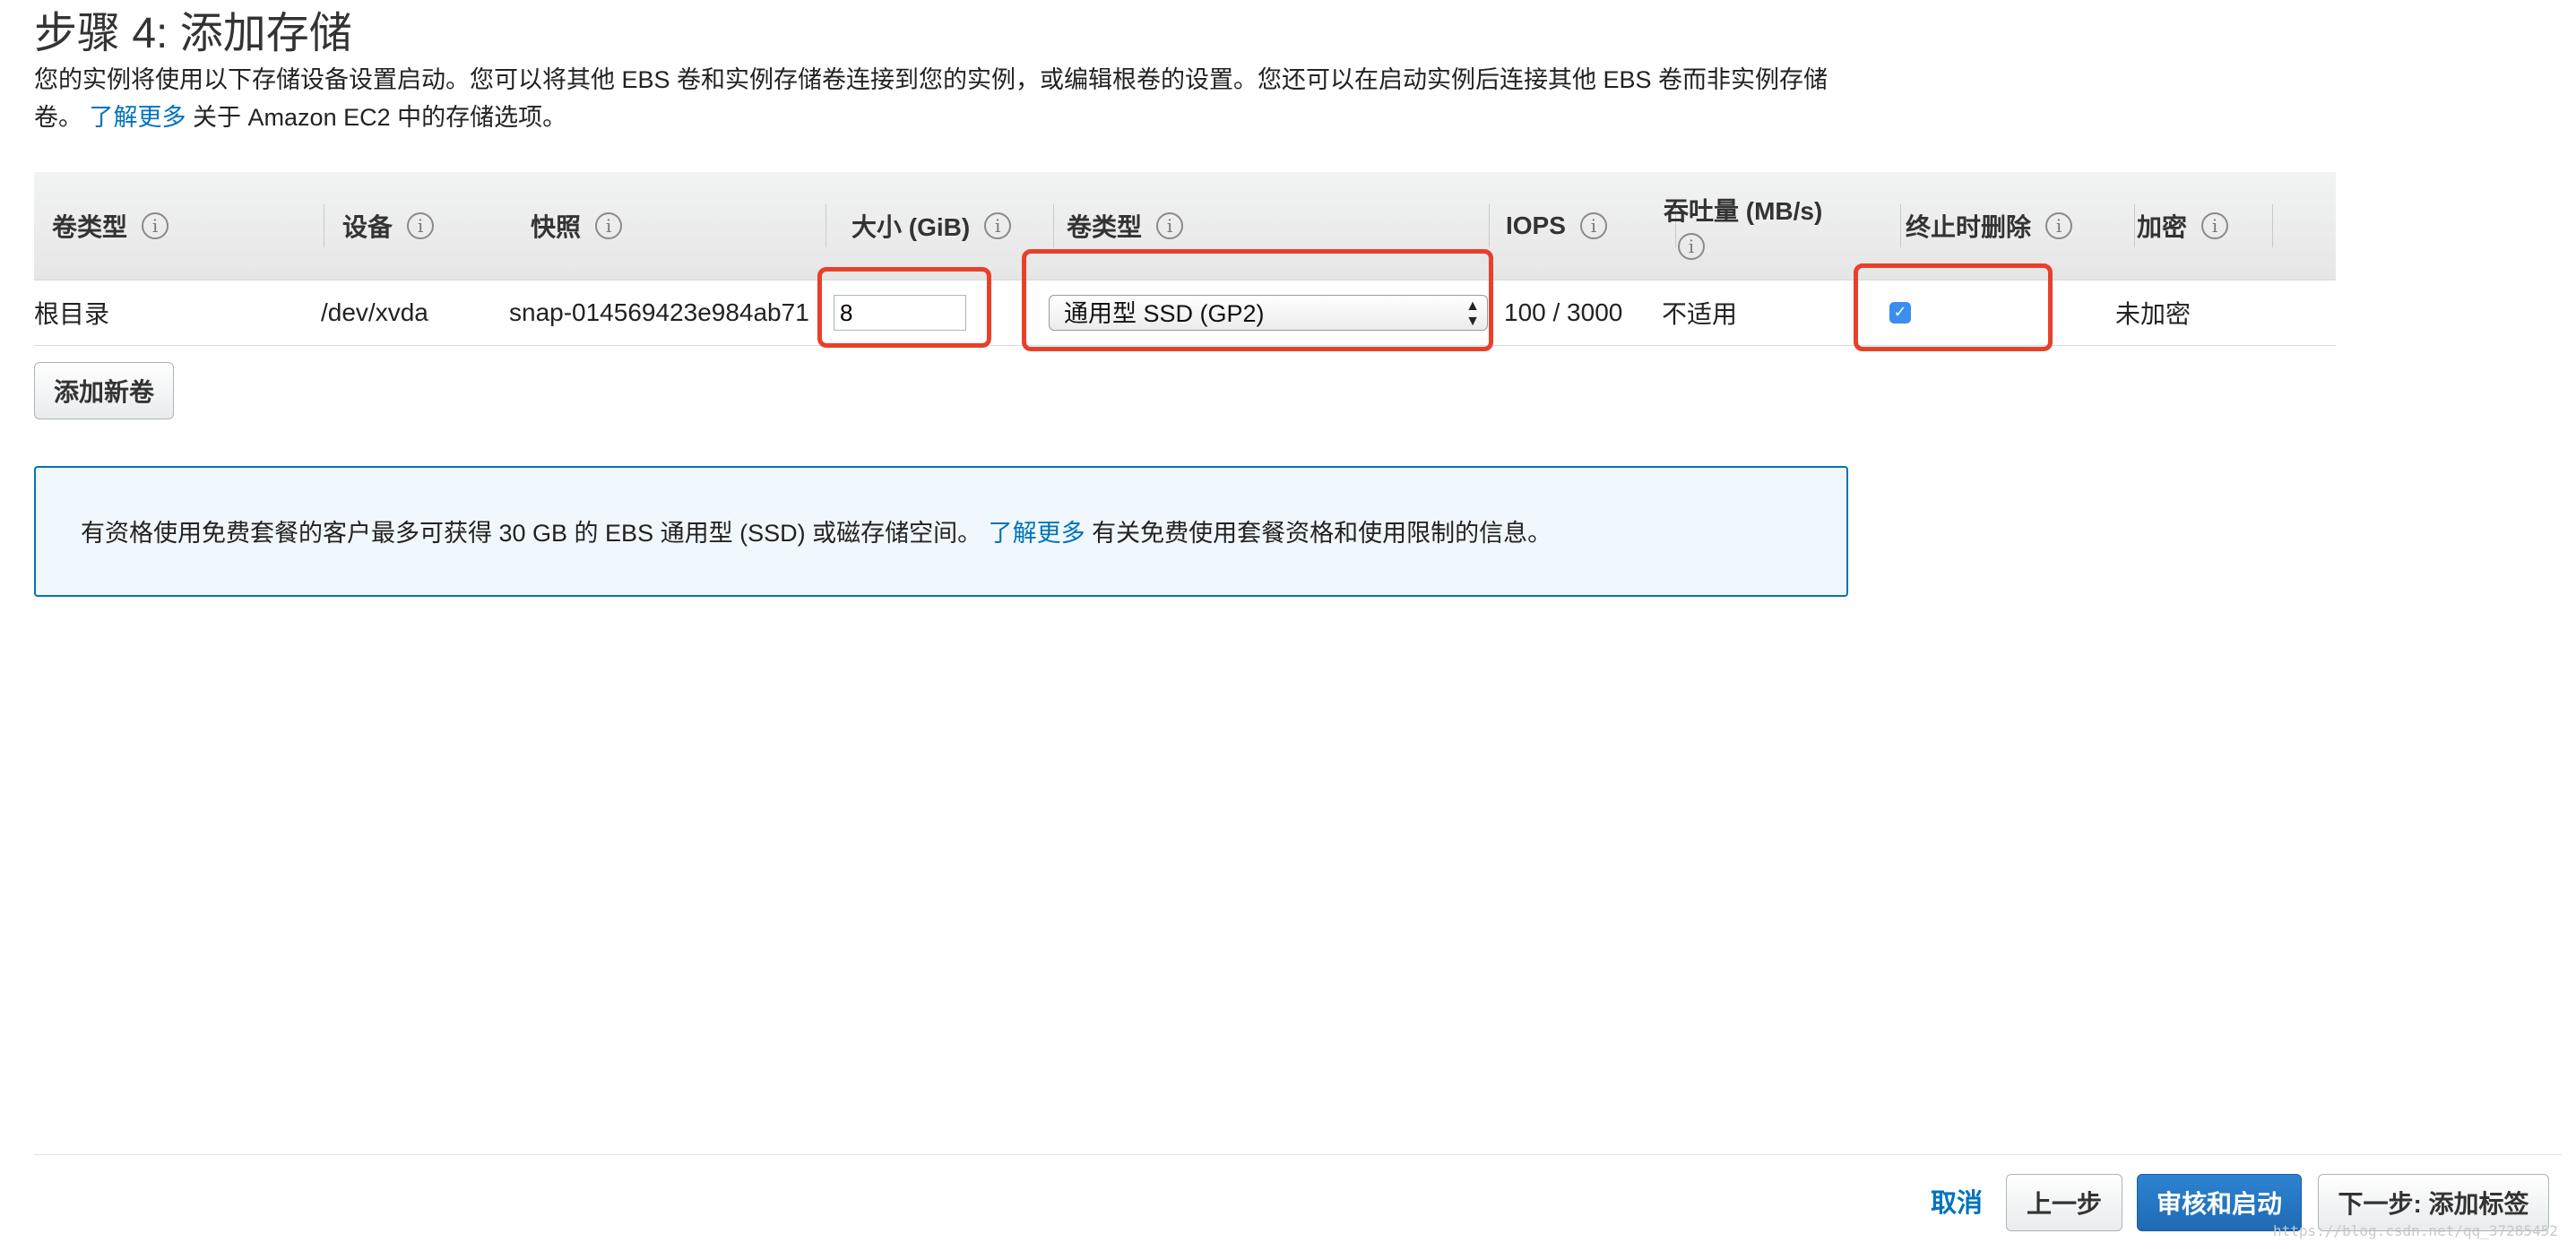  Describe the element at coordinates (911, 227) in the screenshot. I see `header-label: 大小 (GiB)` at that location.